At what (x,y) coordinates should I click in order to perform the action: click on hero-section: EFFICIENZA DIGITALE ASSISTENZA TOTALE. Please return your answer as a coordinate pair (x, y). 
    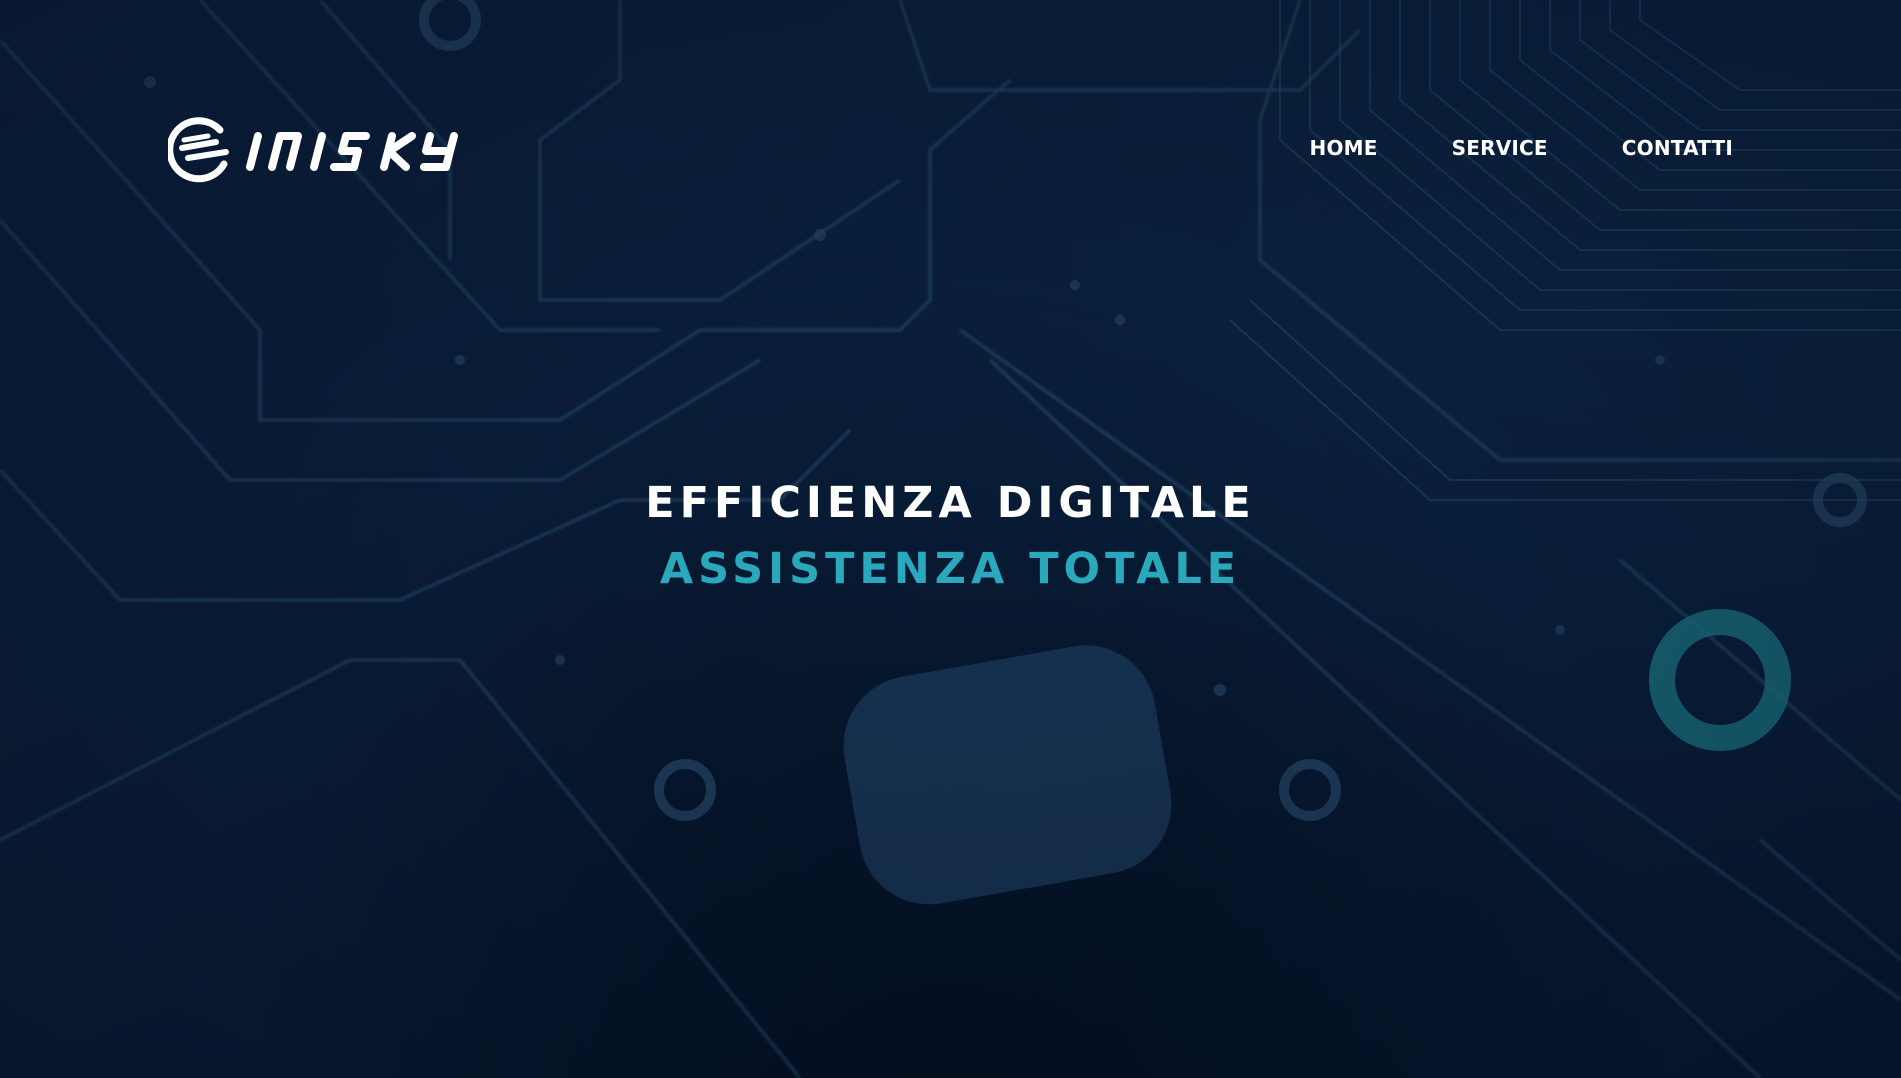
    Looking at the image, I should click on (950, 536).